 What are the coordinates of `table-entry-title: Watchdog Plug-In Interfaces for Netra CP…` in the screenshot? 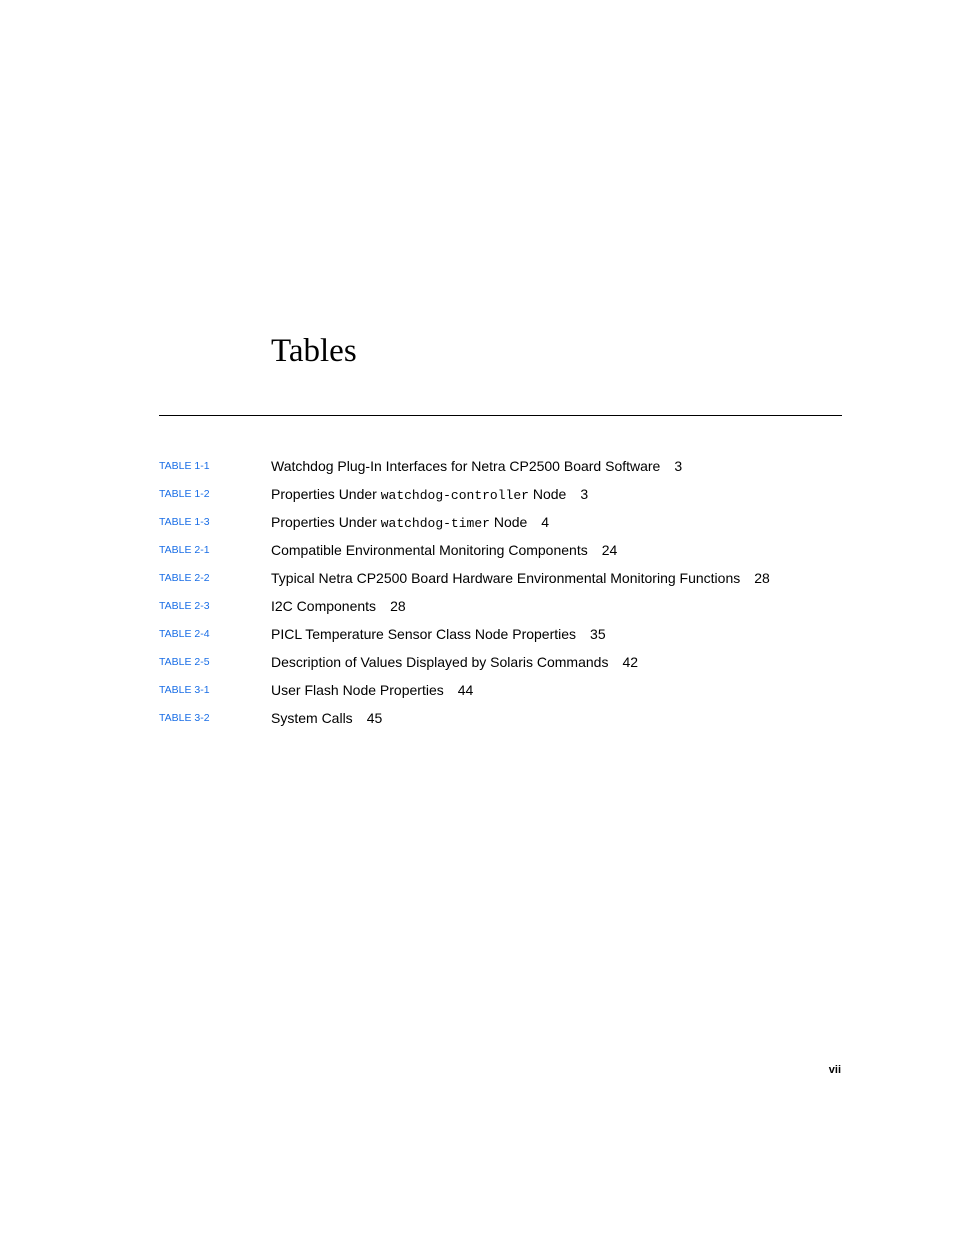 It's located at (476, 466).